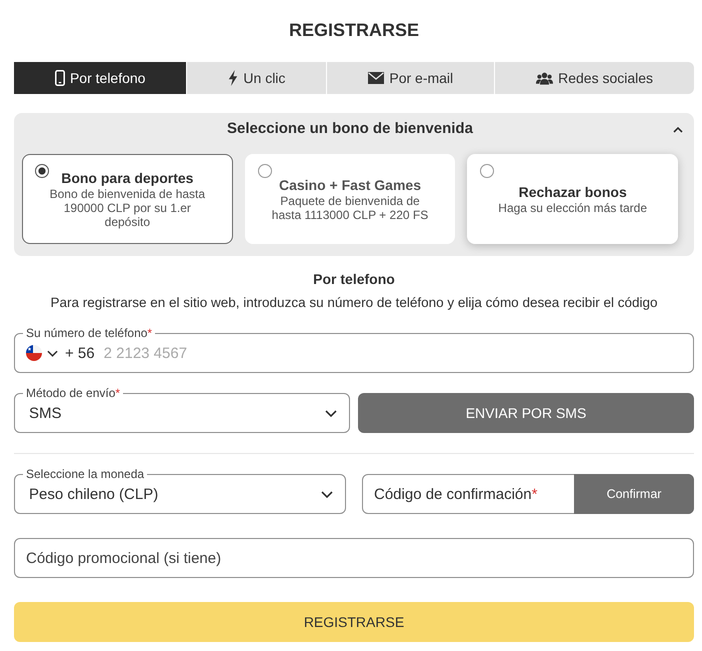 This screenshot has height=651, width=702. I want to click on option-title: Rechazar bonos, so click(572, 192).